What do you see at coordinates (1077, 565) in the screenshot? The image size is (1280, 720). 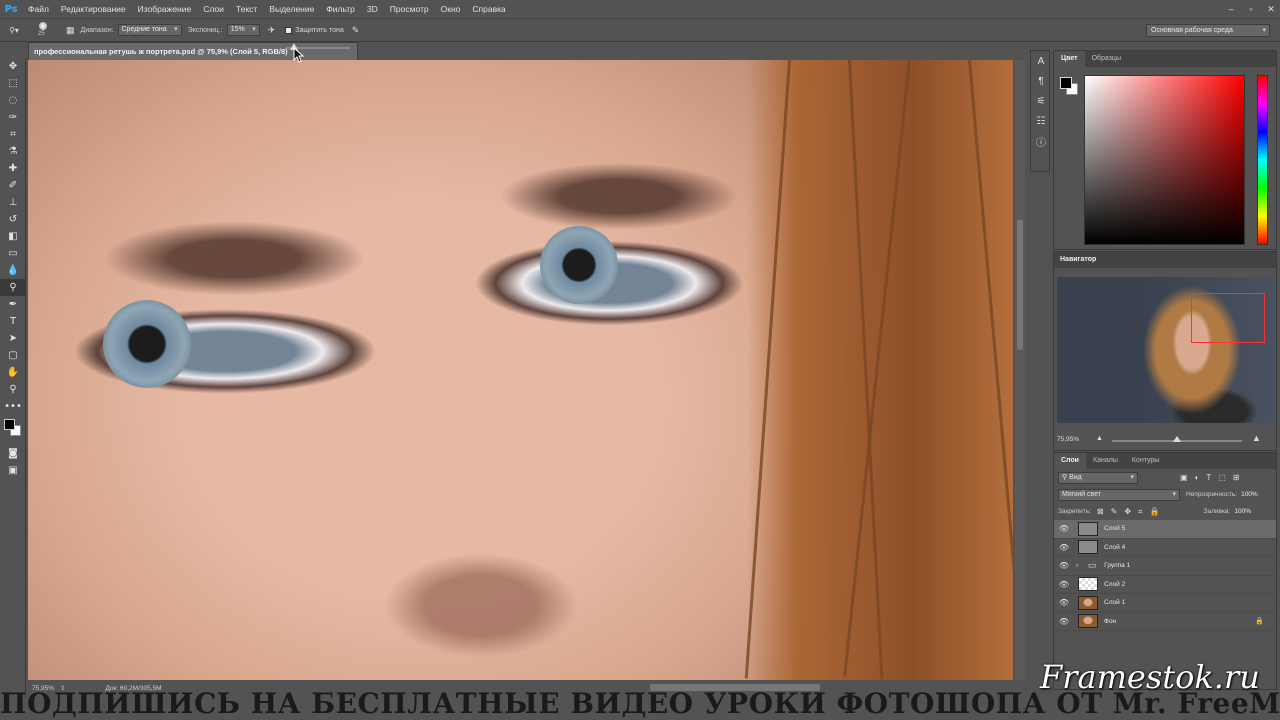 I see `group-expand-icon: ›` at bounding box center [1077, 565].